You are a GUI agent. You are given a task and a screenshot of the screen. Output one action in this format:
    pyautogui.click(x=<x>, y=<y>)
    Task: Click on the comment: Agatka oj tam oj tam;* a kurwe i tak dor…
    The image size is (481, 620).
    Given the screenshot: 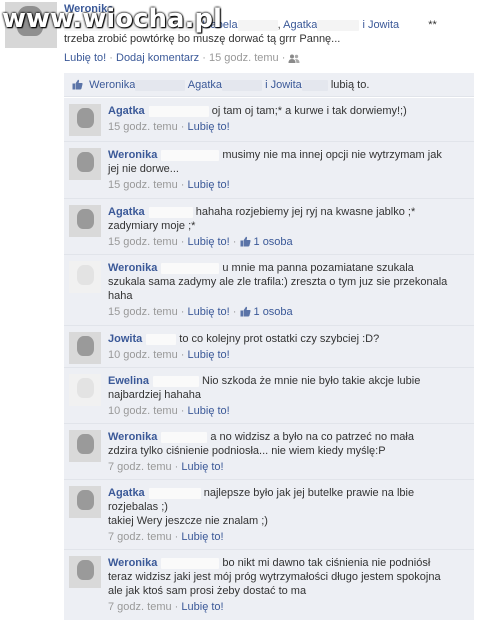 What is the action you would take?
    pyautogui.click(x=269, y=120)
    